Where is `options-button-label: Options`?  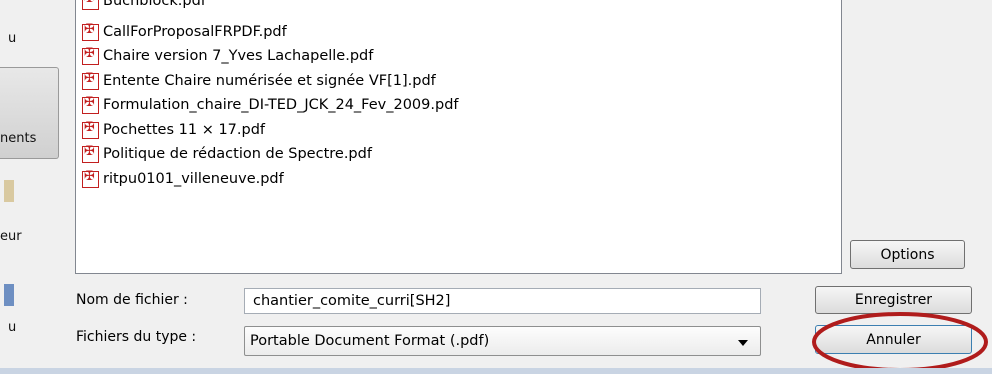
options-button-label: Options is located at coordinates (907, 254).